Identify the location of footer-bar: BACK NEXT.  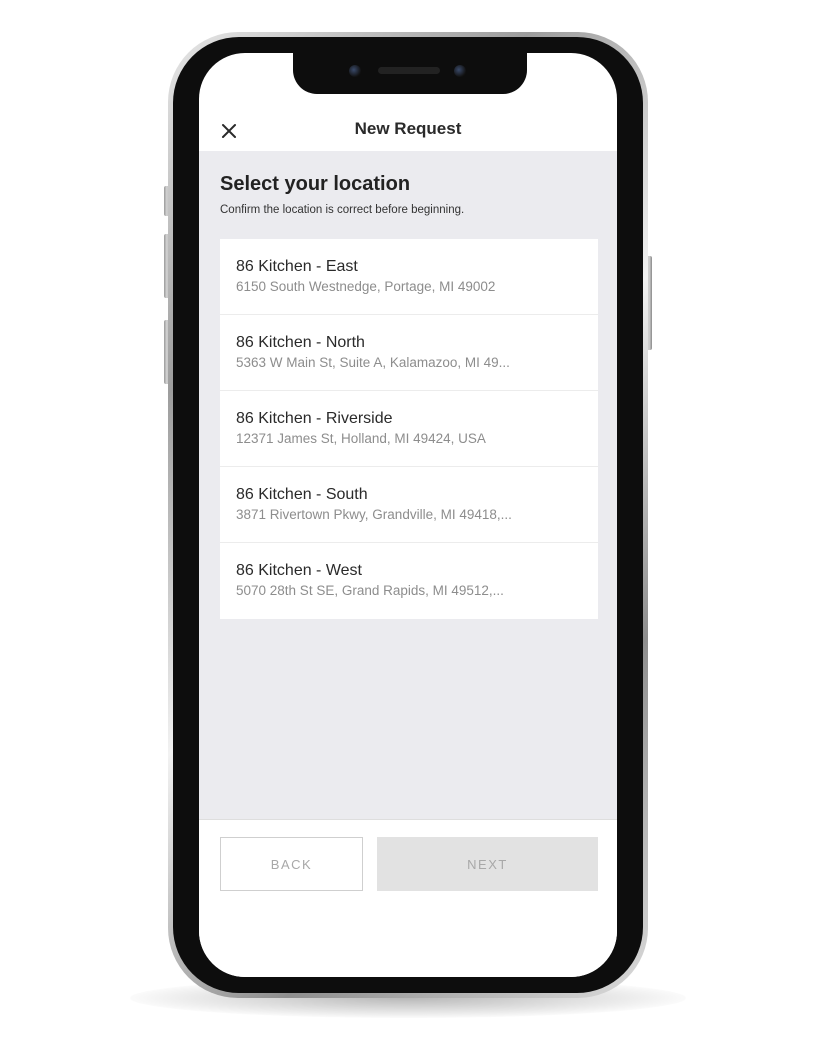
(408, 898).